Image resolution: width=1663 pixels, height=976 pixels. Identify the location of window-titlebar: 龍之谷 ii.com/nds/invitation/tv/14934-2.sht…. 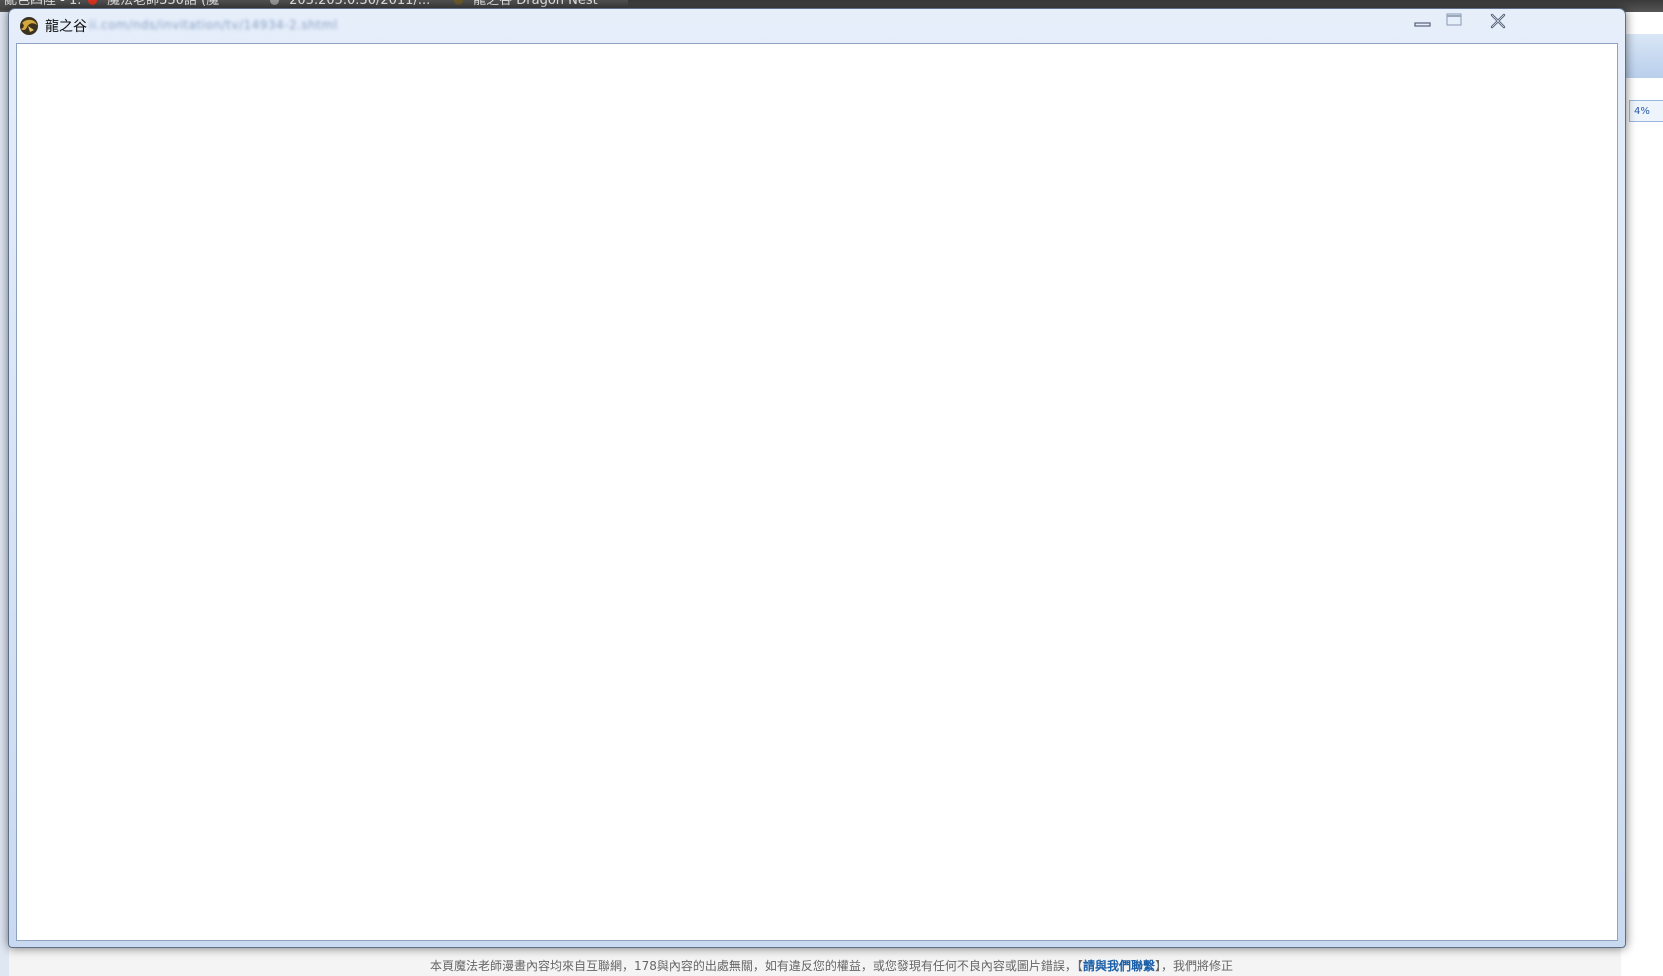
(817, 26).